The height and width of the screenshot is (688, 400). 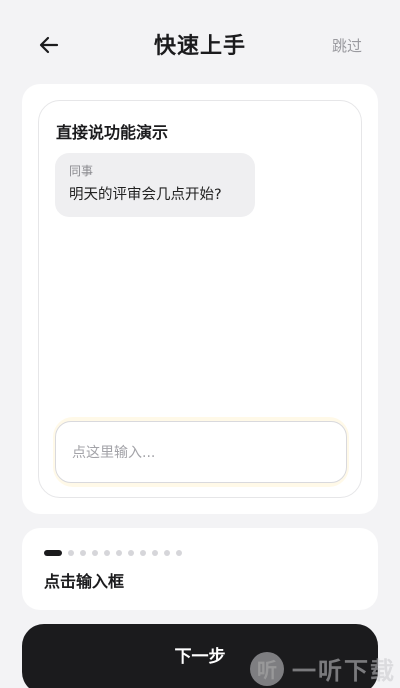 What do you see at coordinates (200, 569) in the screenshot?
I see `step-card: 点击输入框` at bounding box center [200, 569].